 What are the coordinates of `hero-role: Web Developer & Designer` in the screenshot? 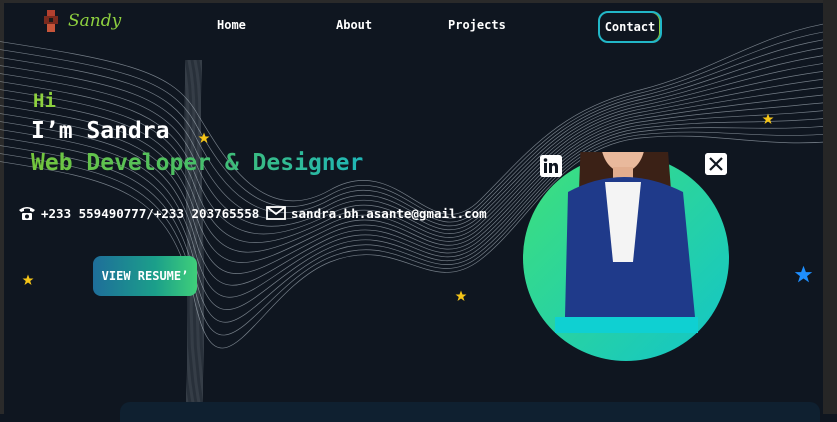 It's located at (197, 163).